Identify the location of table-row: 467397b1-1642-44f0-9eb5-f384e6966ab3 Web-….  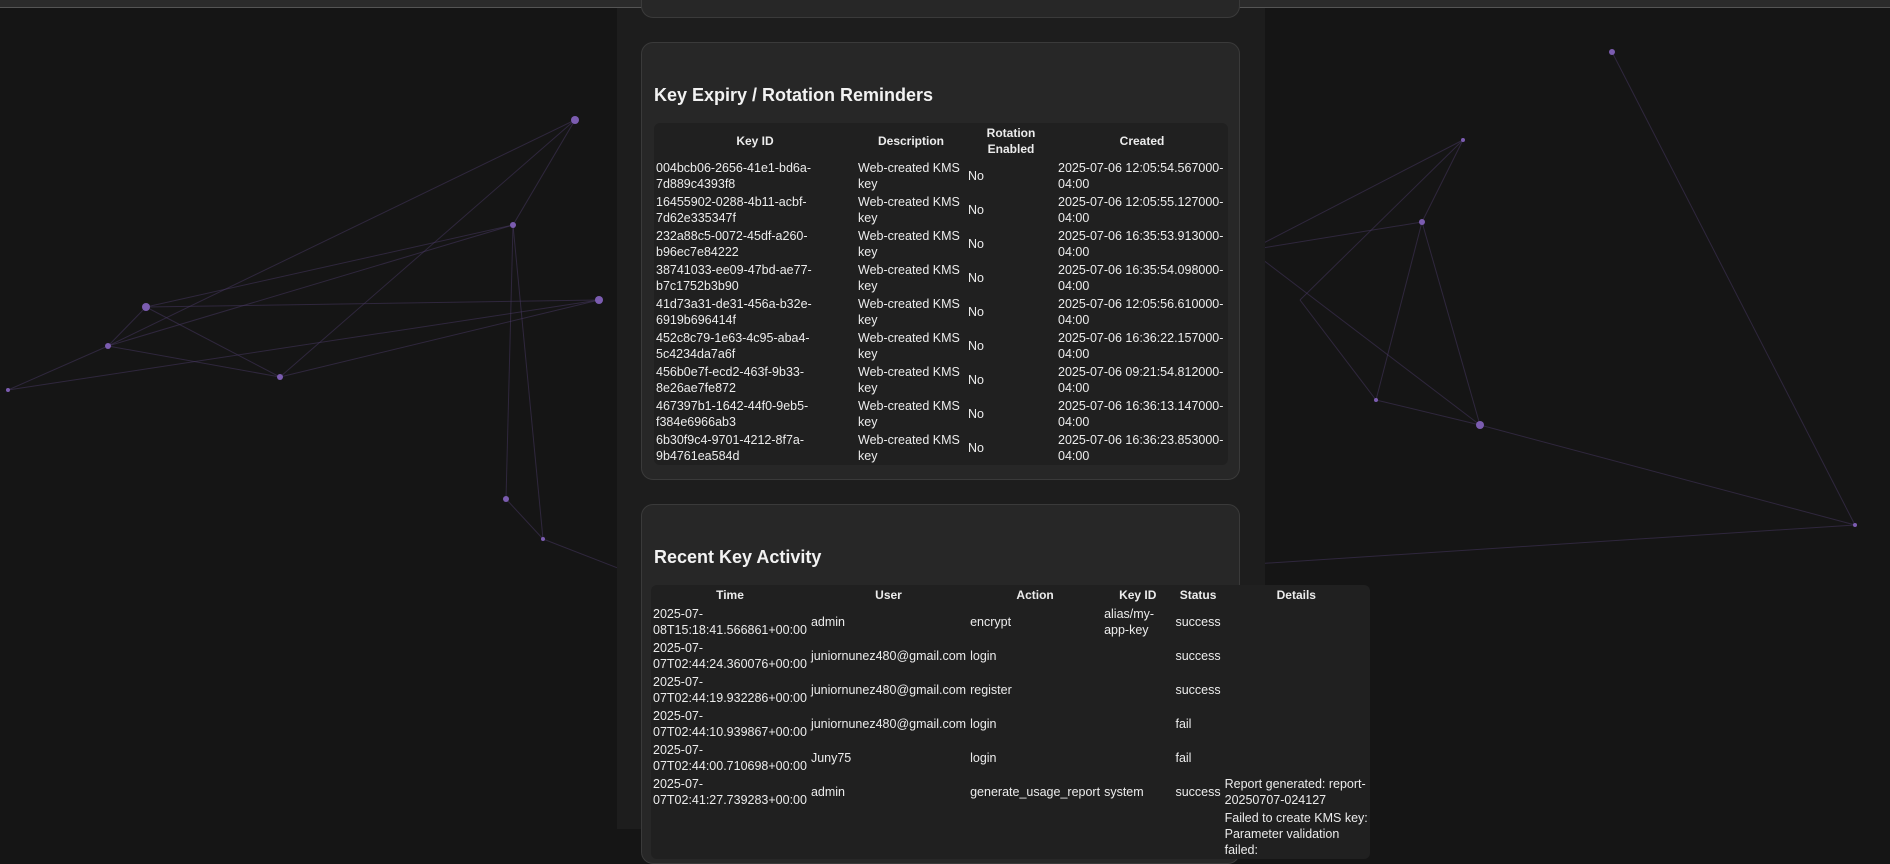
(941, 414).